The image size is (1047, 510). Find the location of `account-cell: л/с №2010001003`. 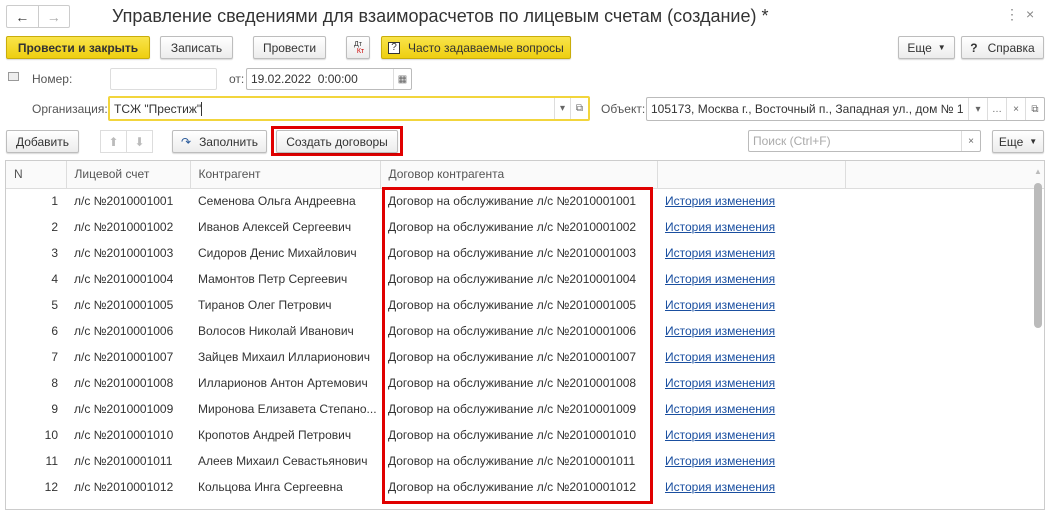

account-cell: л/с №2010001003 is located at coordinates (124, 253).